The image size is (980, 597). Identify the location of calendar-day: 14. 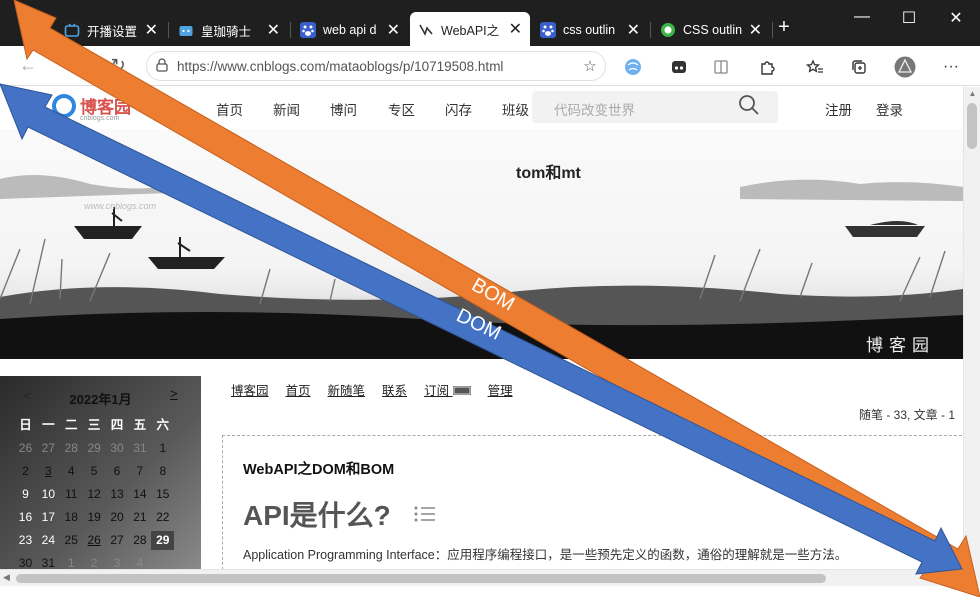
(139, 494).